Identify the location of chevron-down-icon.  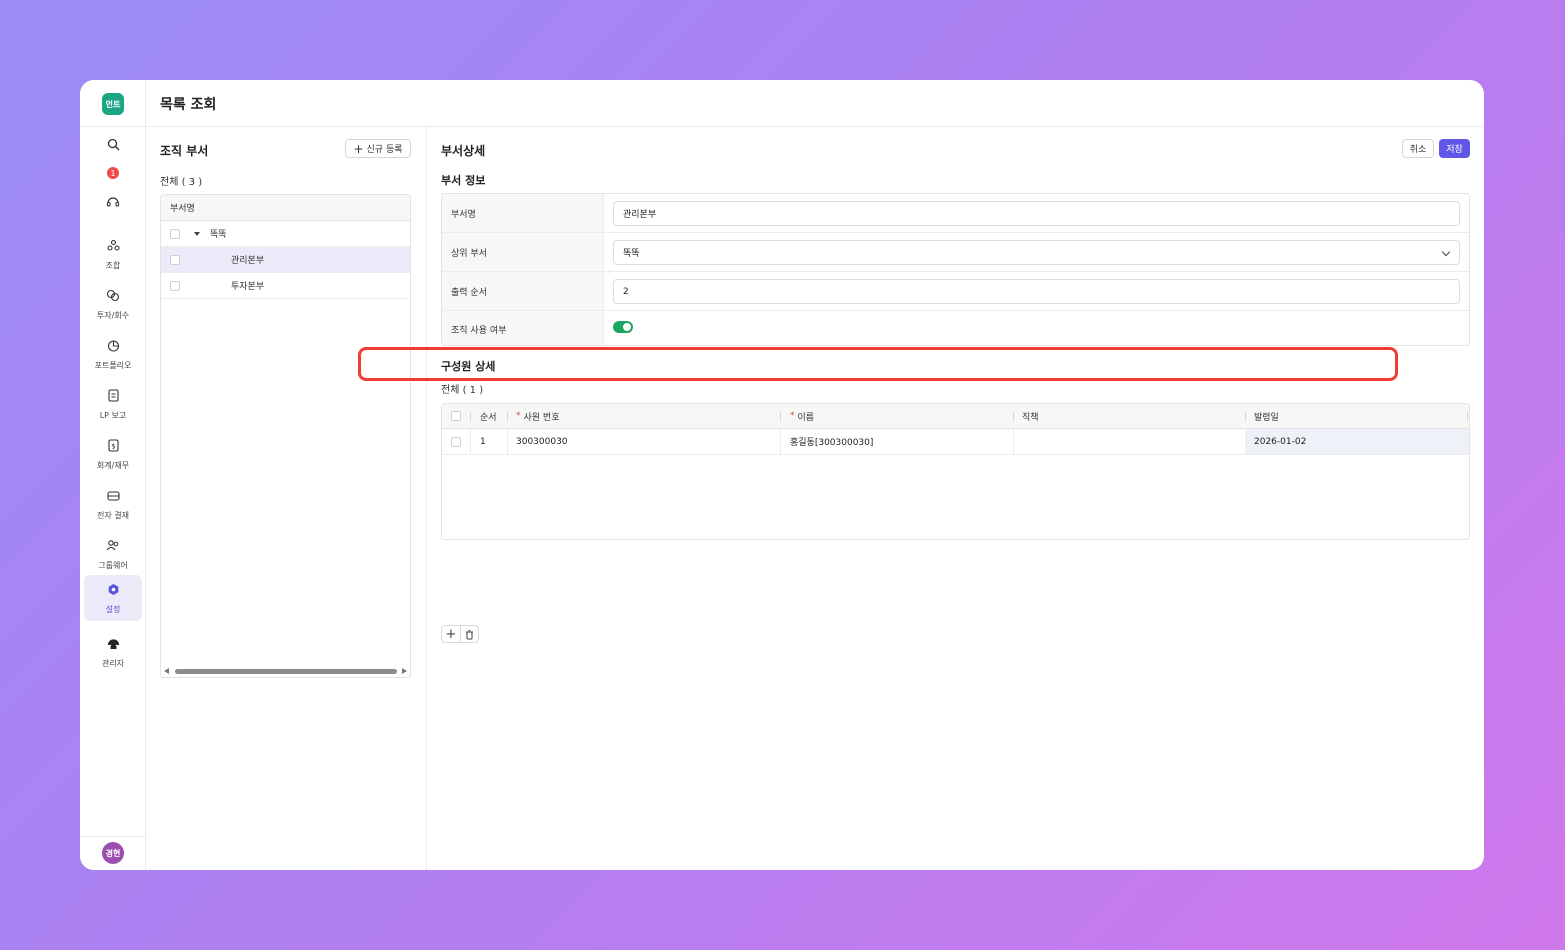
(1446, 252).